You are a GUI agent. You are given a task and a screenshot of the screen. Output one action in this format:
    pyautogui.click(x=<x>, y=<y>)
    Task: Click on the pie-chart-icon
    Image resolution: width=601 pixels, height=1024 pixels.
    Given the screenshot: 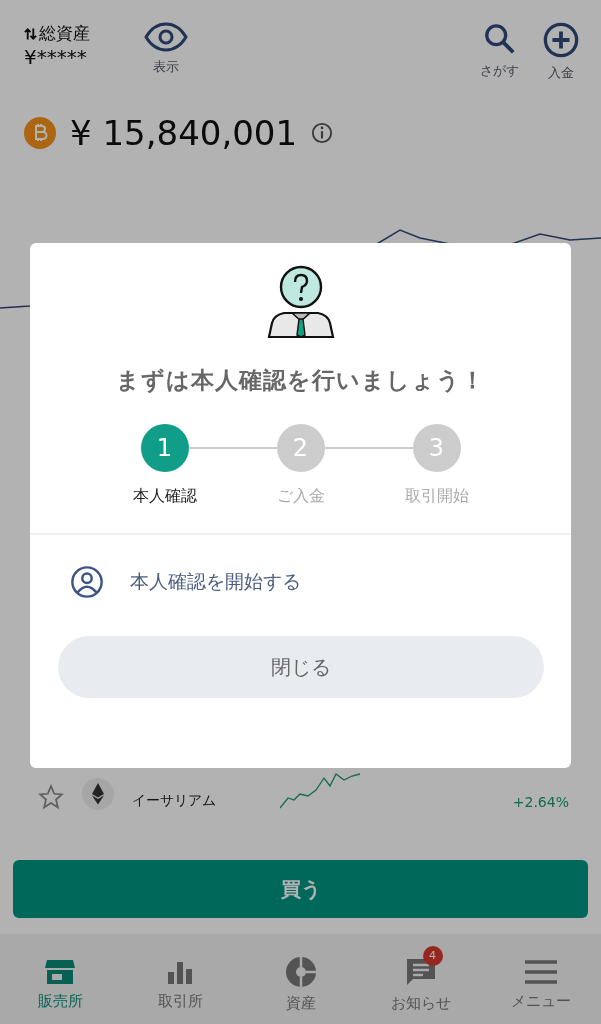 What is the action you would take?
    pyautogui.click(x=300, y=971)
    